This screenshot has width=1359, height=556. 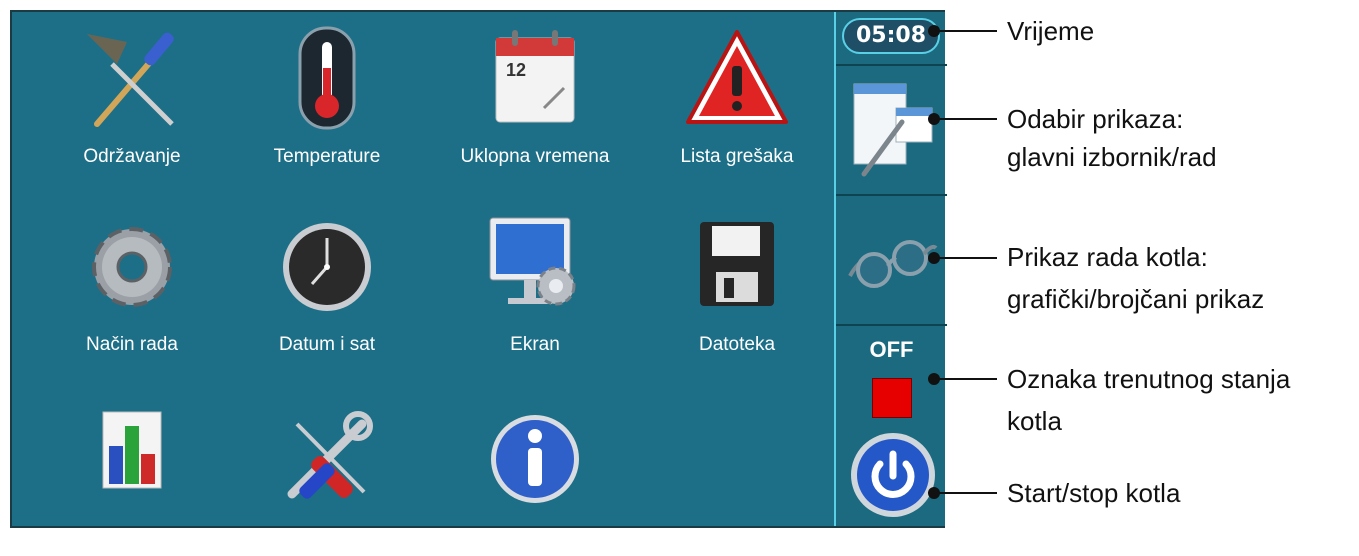 I want to click on callout-time: Vrijeme, so click(x=1051, y=31).